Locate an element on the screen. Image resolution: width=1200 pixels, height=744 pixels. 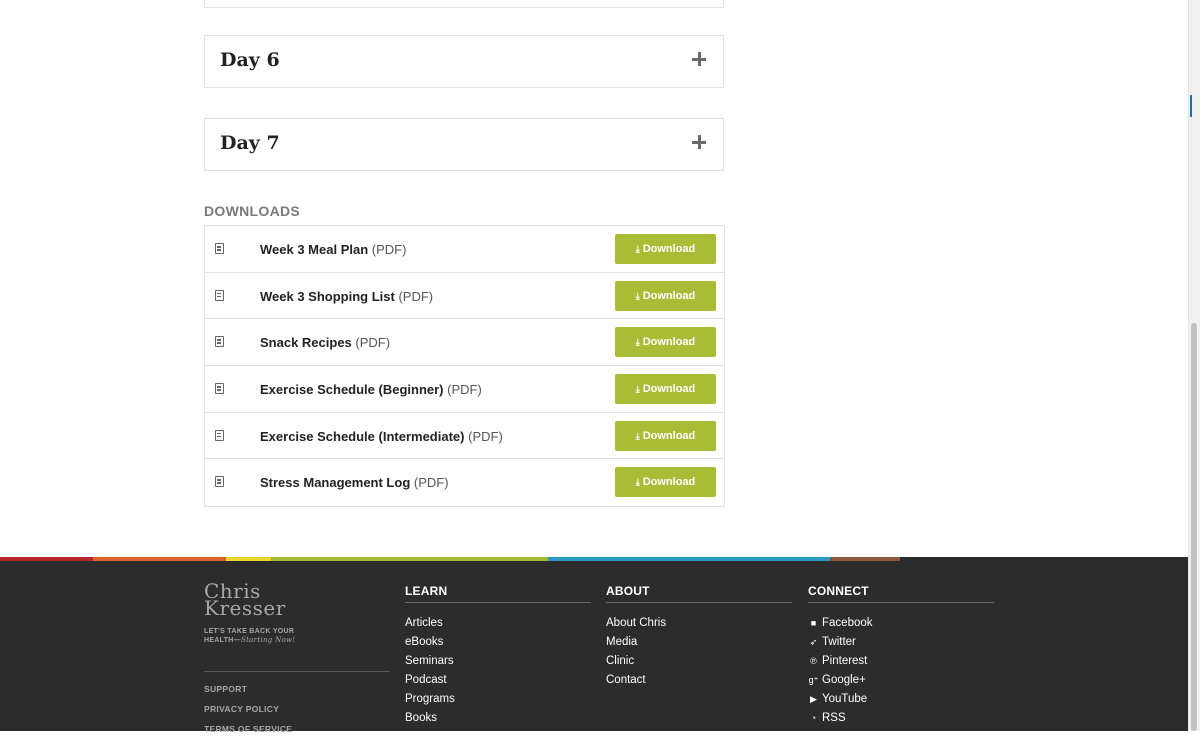
download-name: Week 3 Meal Plan (PDF) is located at coordinates (333, 249).